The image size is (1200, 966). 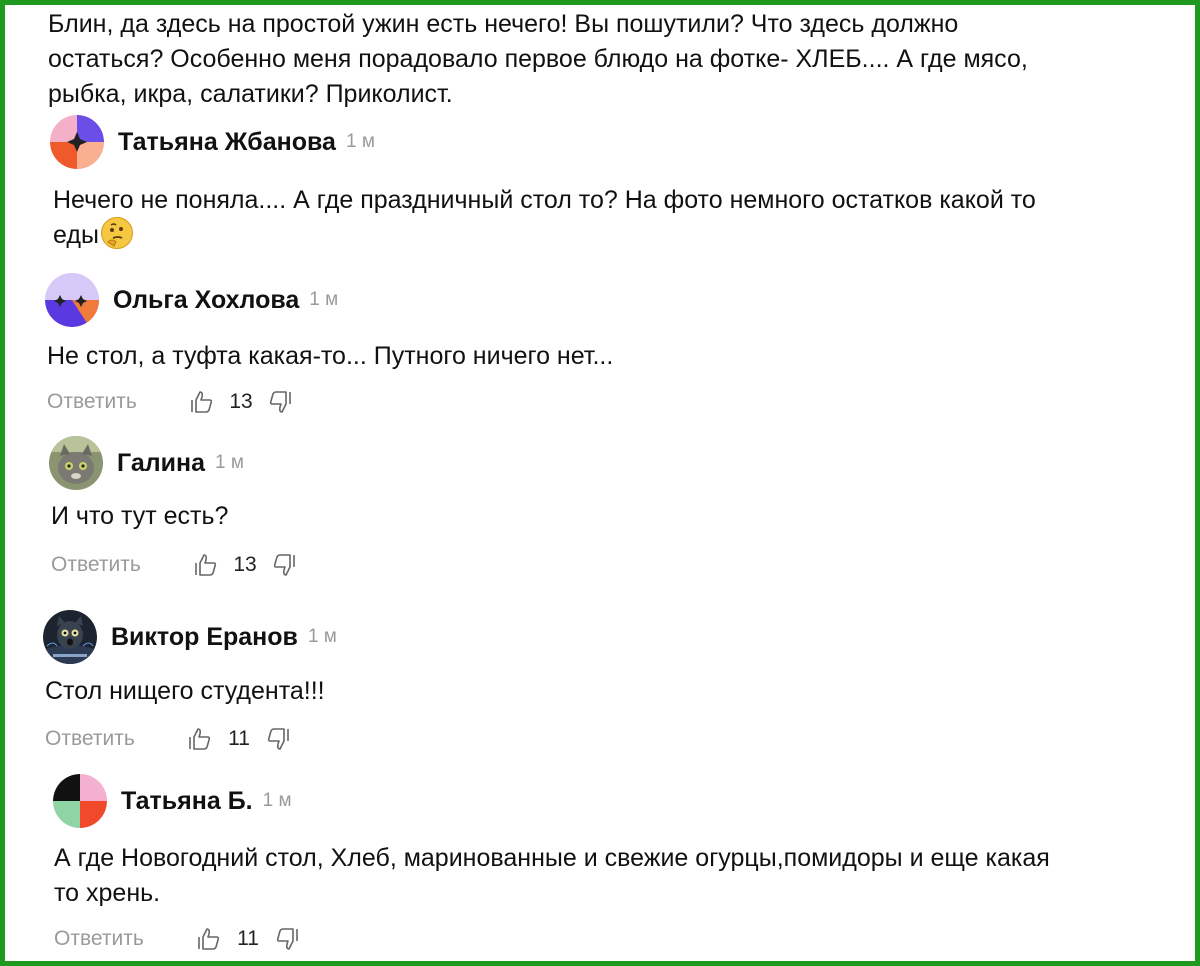 I want to click on comment-2-author-row: Ольга Хохлова 1 м, so click(x=191, y=300).